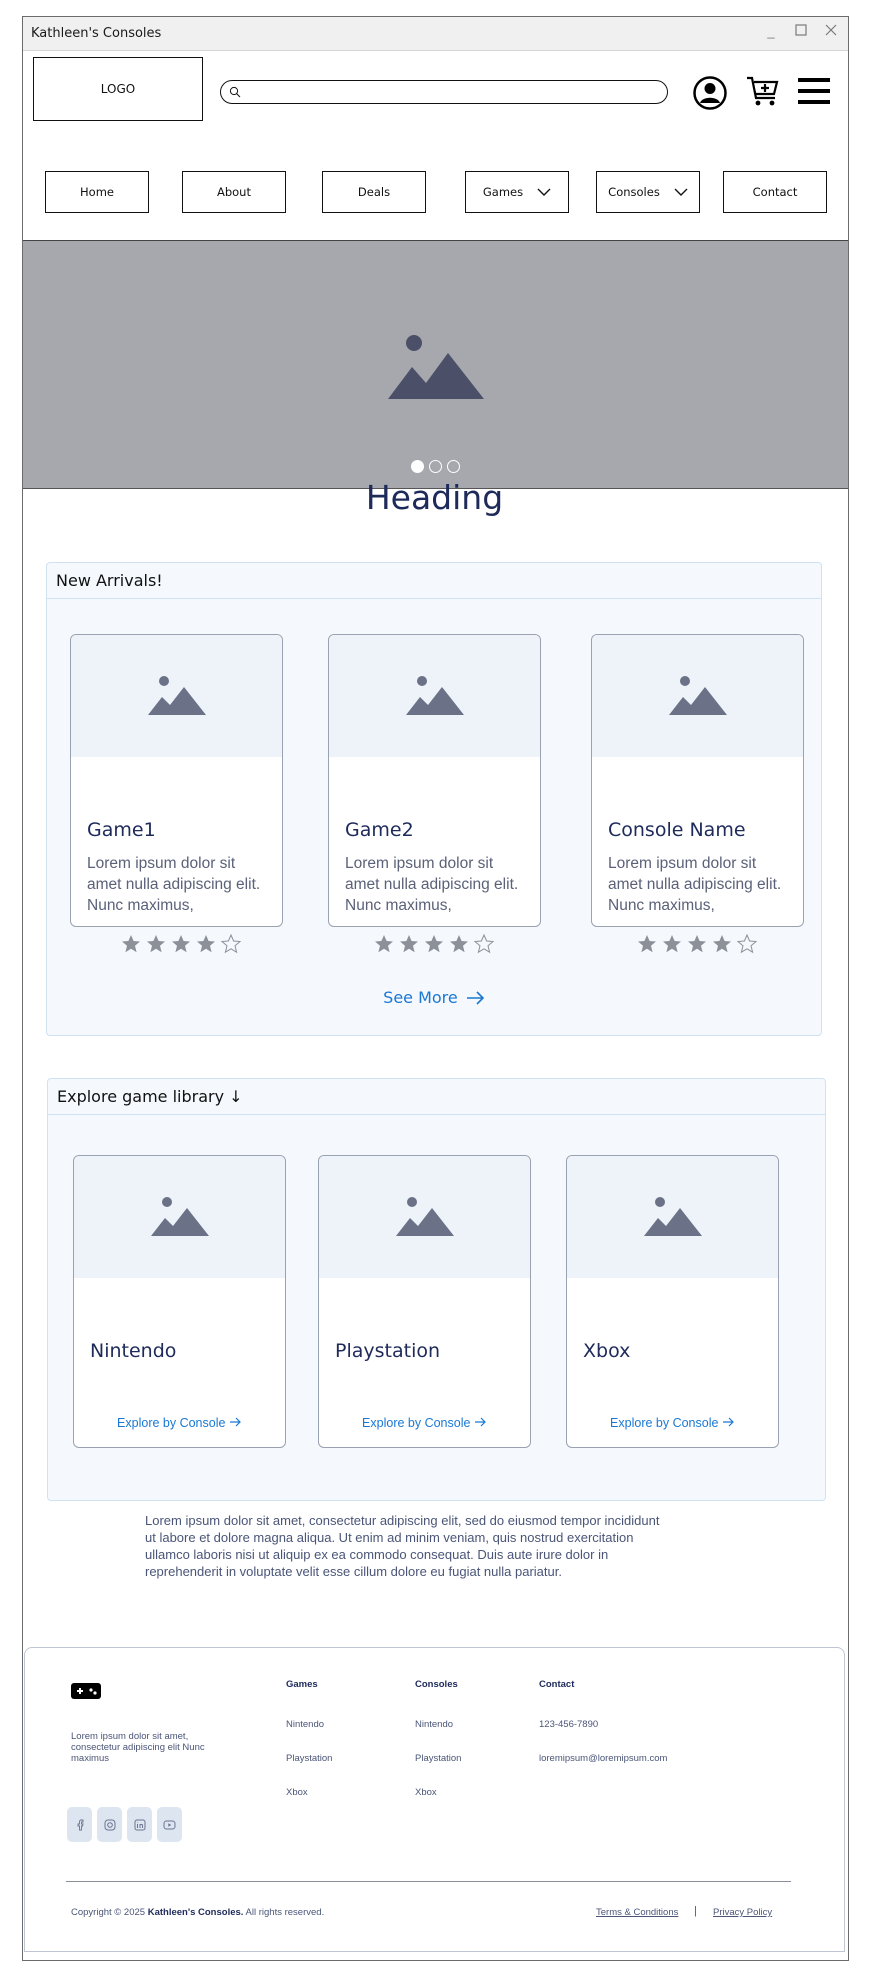  What do you see at coordinates (436, 1097) in the screenshot?
I see `panel-title: Explore game library ↓` at bounding box center [436, 1097].